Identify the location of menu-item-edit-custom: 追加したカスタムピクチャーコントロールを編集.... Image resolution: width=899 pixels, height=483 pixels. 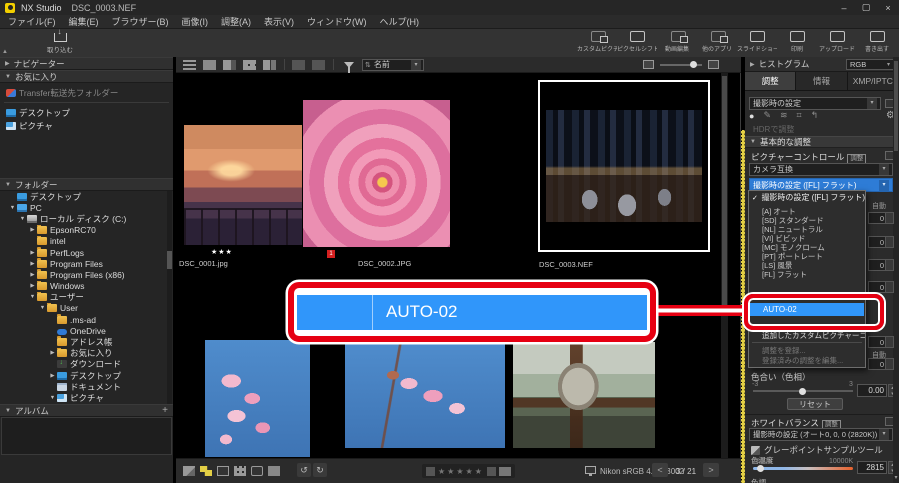
(807, 335).